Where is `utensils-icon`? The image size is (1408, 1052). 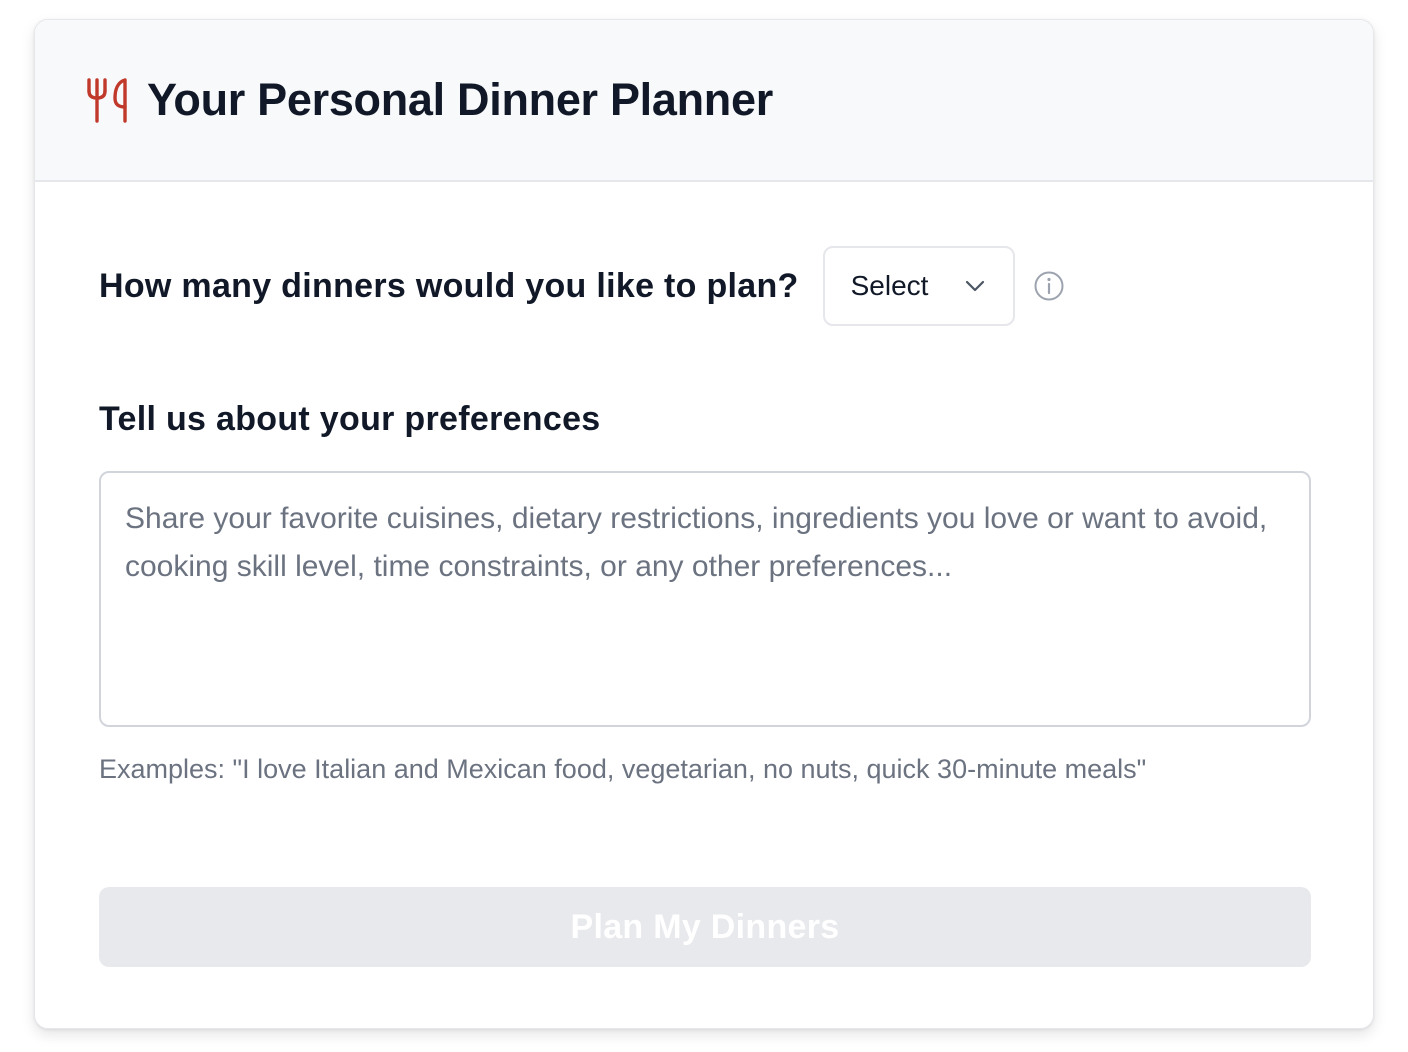 utensils-icon is located at coordinates (107, 100).